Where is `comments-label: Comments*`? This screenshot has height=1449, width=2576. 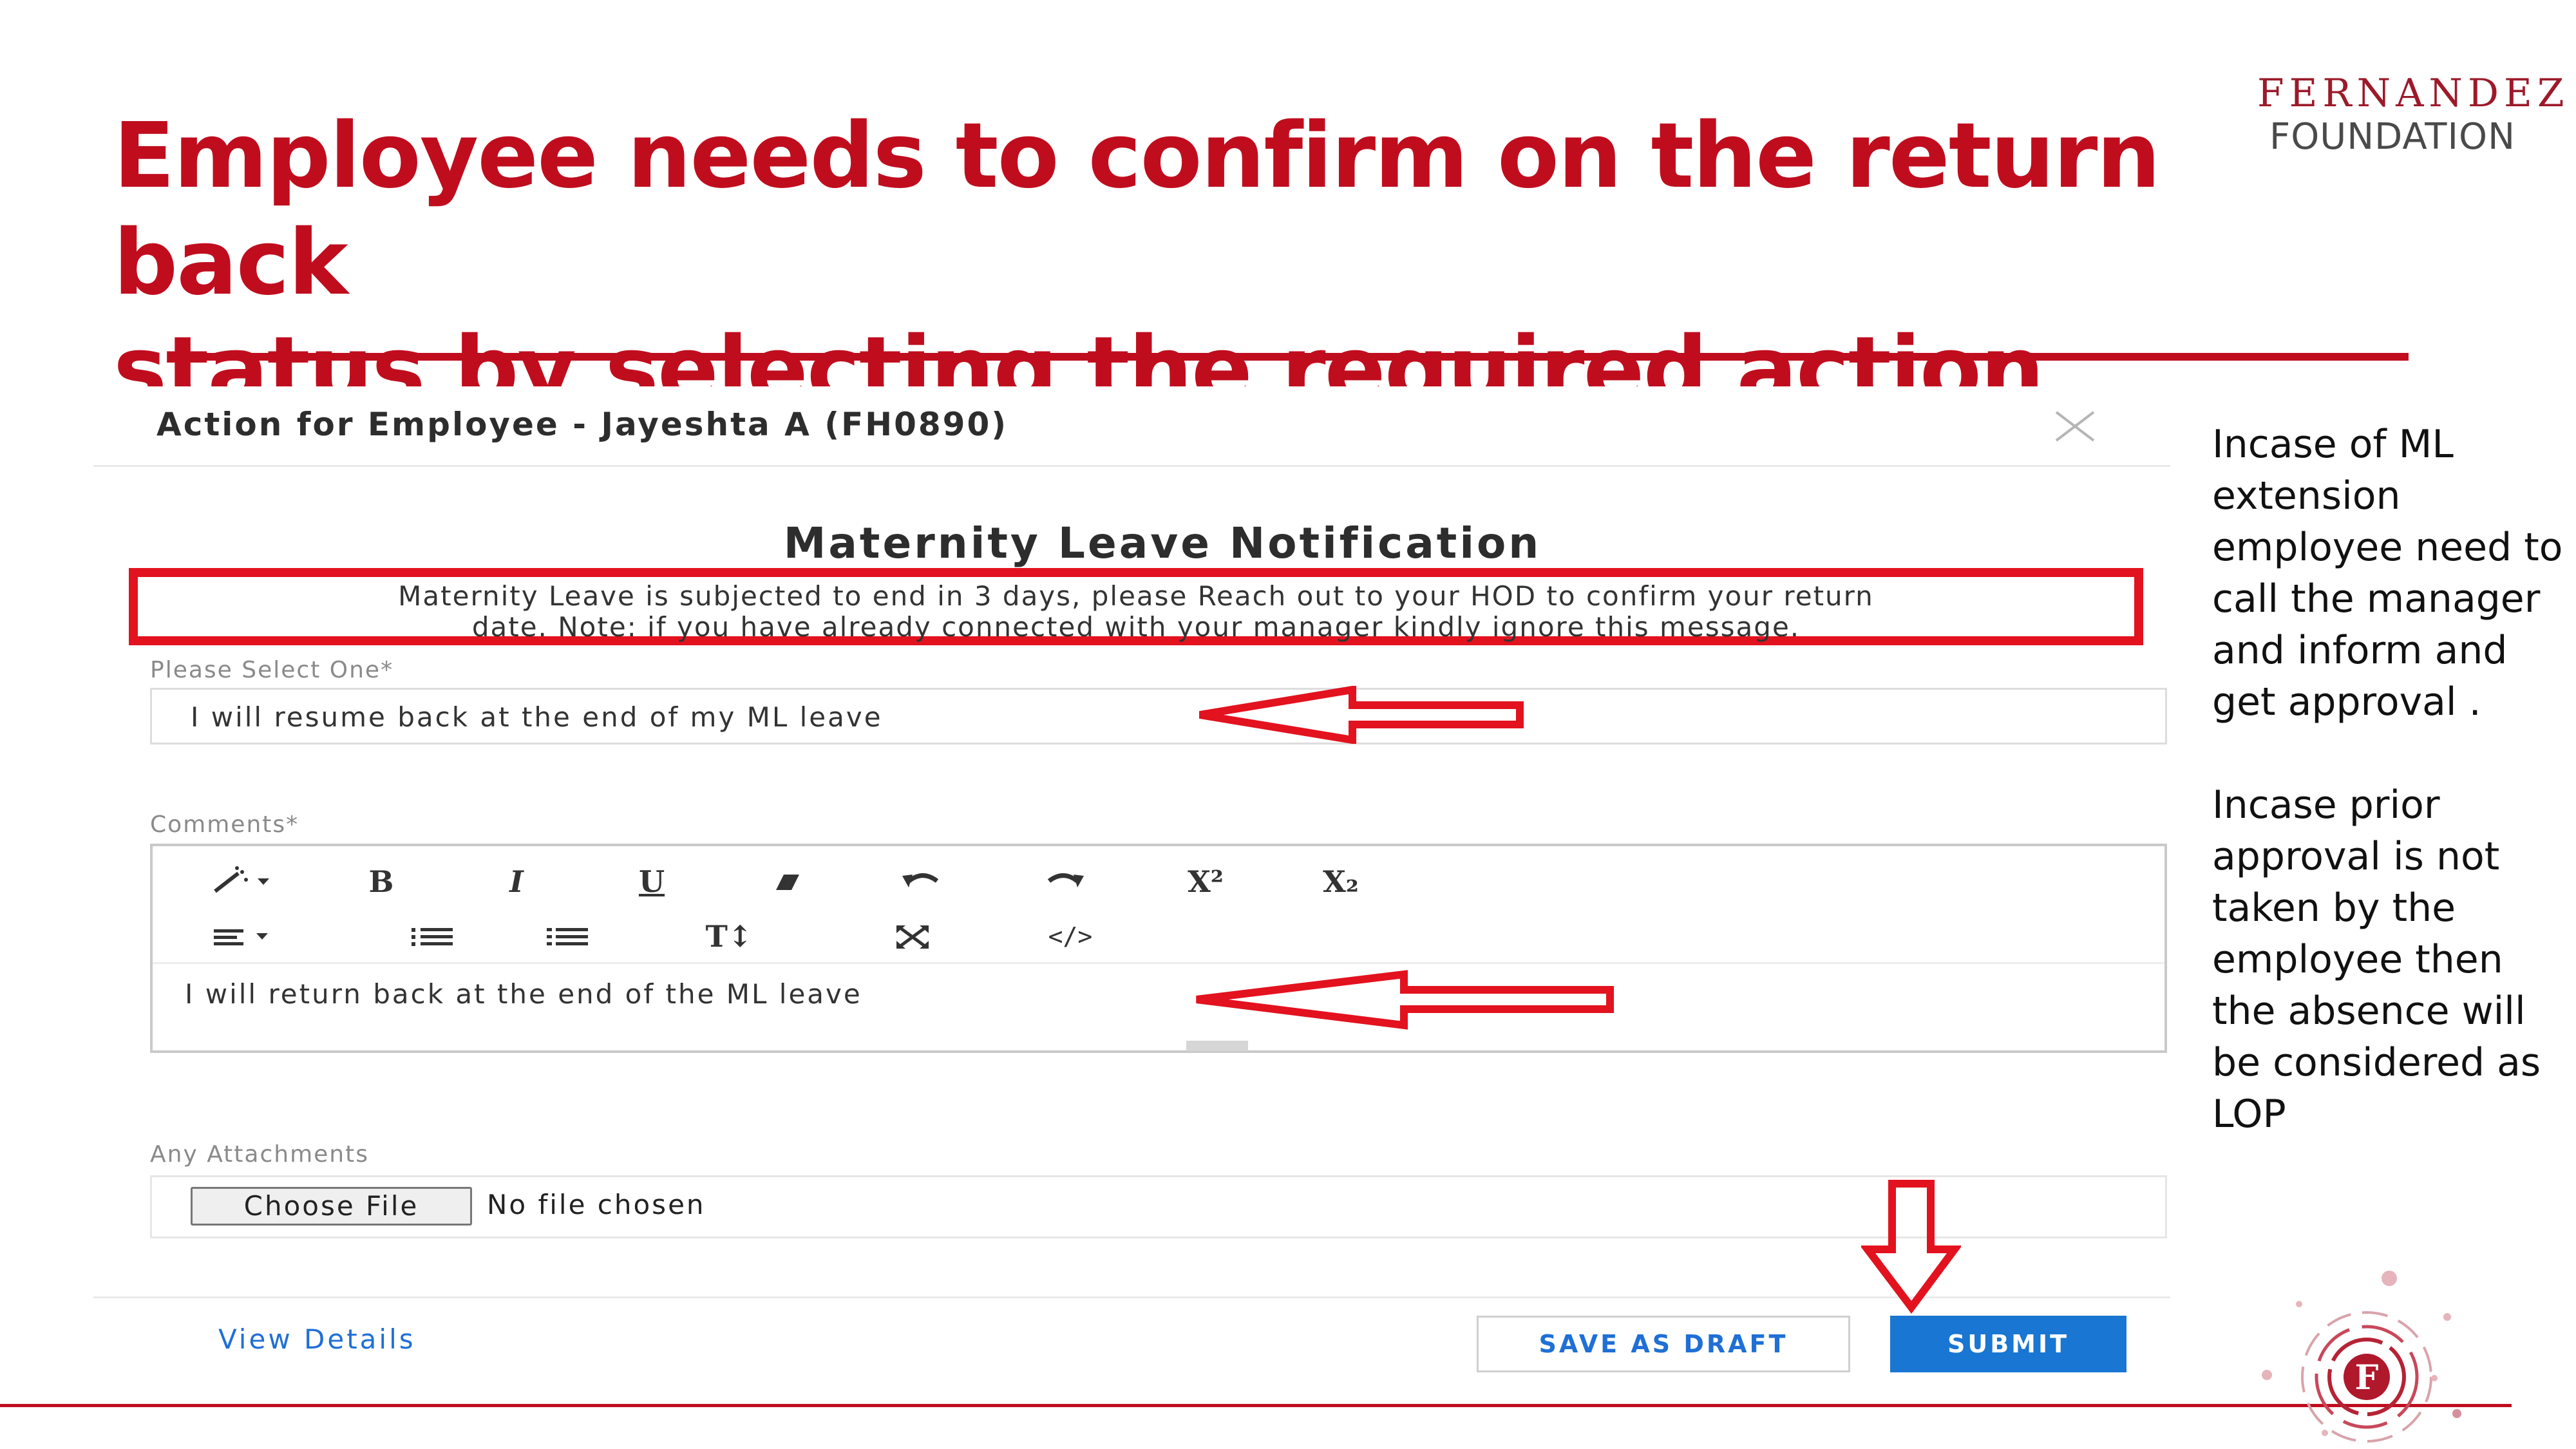
comments-label: Comments* is located at coordinates (224, 824).